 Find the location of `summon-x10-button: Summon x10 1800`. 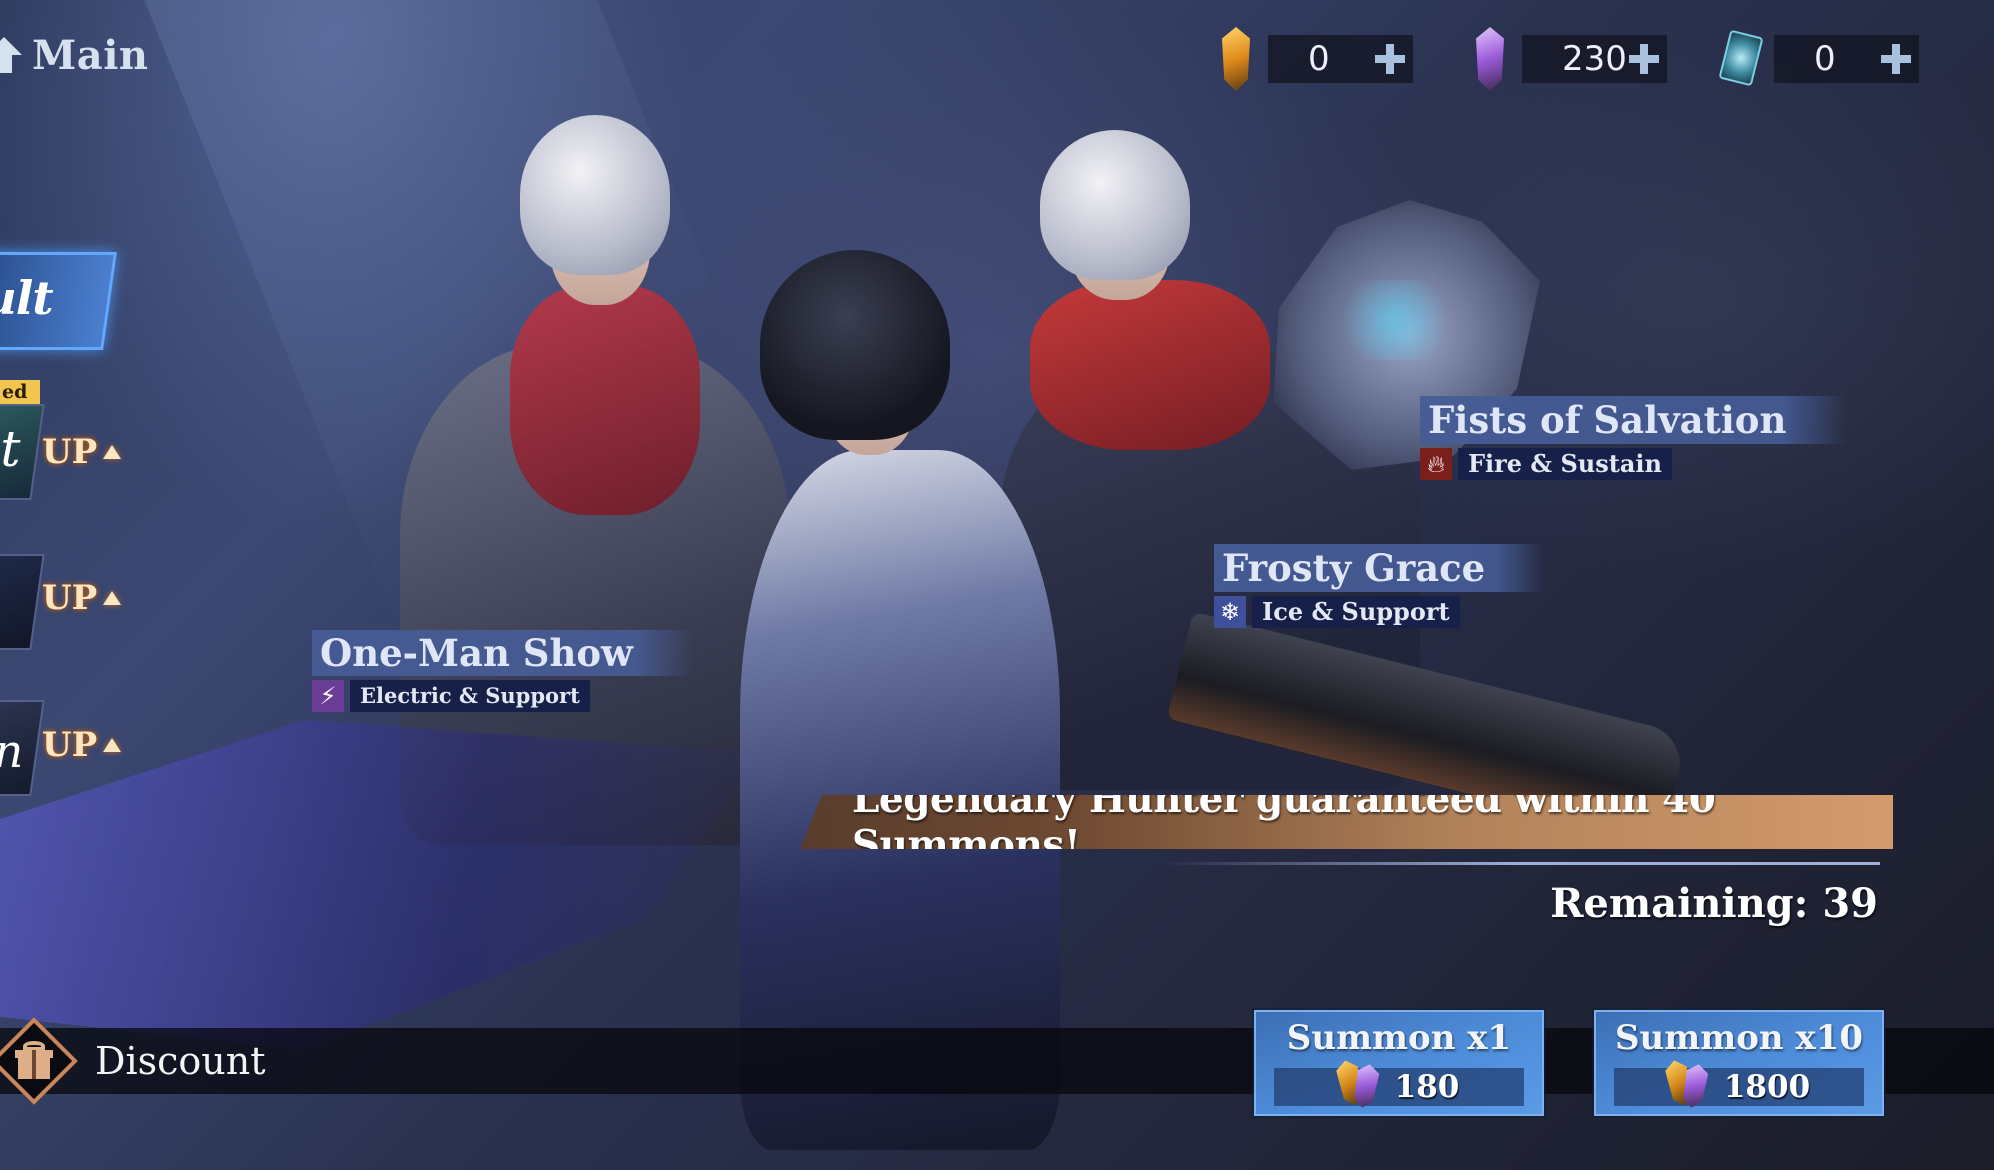

summon-x10-button: Summon x10 1800 is located at coordinates (1739, 1063).